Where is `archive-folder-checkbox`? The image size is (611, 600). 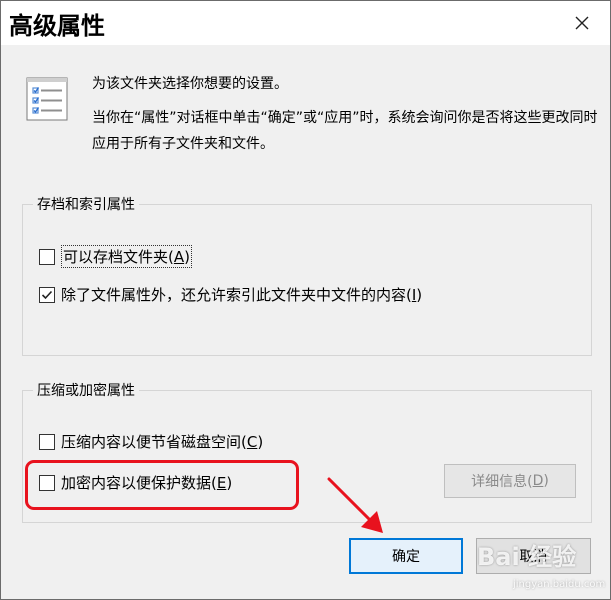
archive-folder-checkbox is located at coordinates (47, 256).